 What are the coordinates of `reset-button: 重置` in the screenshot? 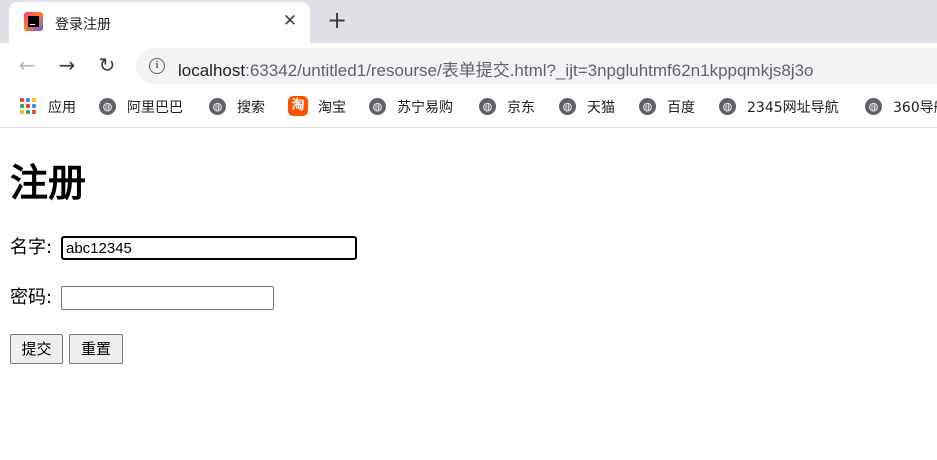 It's located at (96, 349).